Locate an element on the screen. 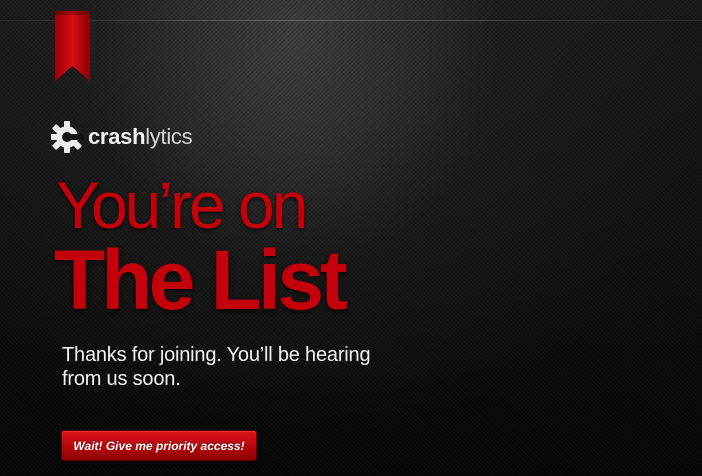  top-divider is located at coordinates (351, 20).